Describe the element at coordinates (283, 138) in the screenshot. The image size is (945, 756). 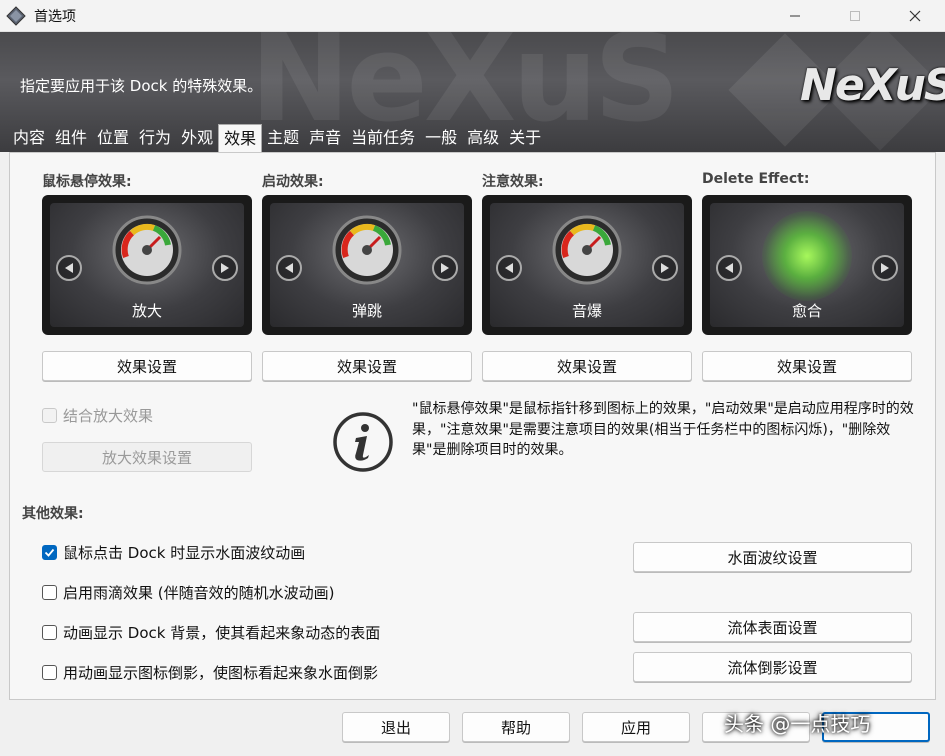
I see `tab-item: 主题` at that location.